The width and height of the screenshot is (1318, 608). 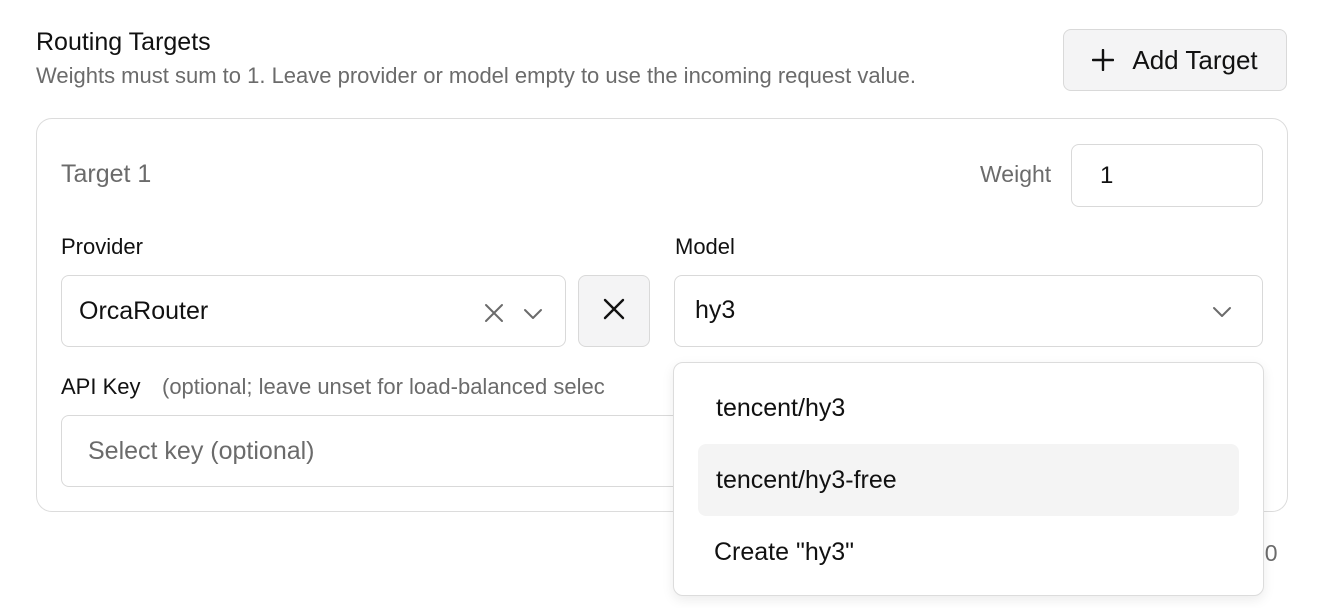 I want to click on model-option: tencent/hy3, so click(x=968, y=408).